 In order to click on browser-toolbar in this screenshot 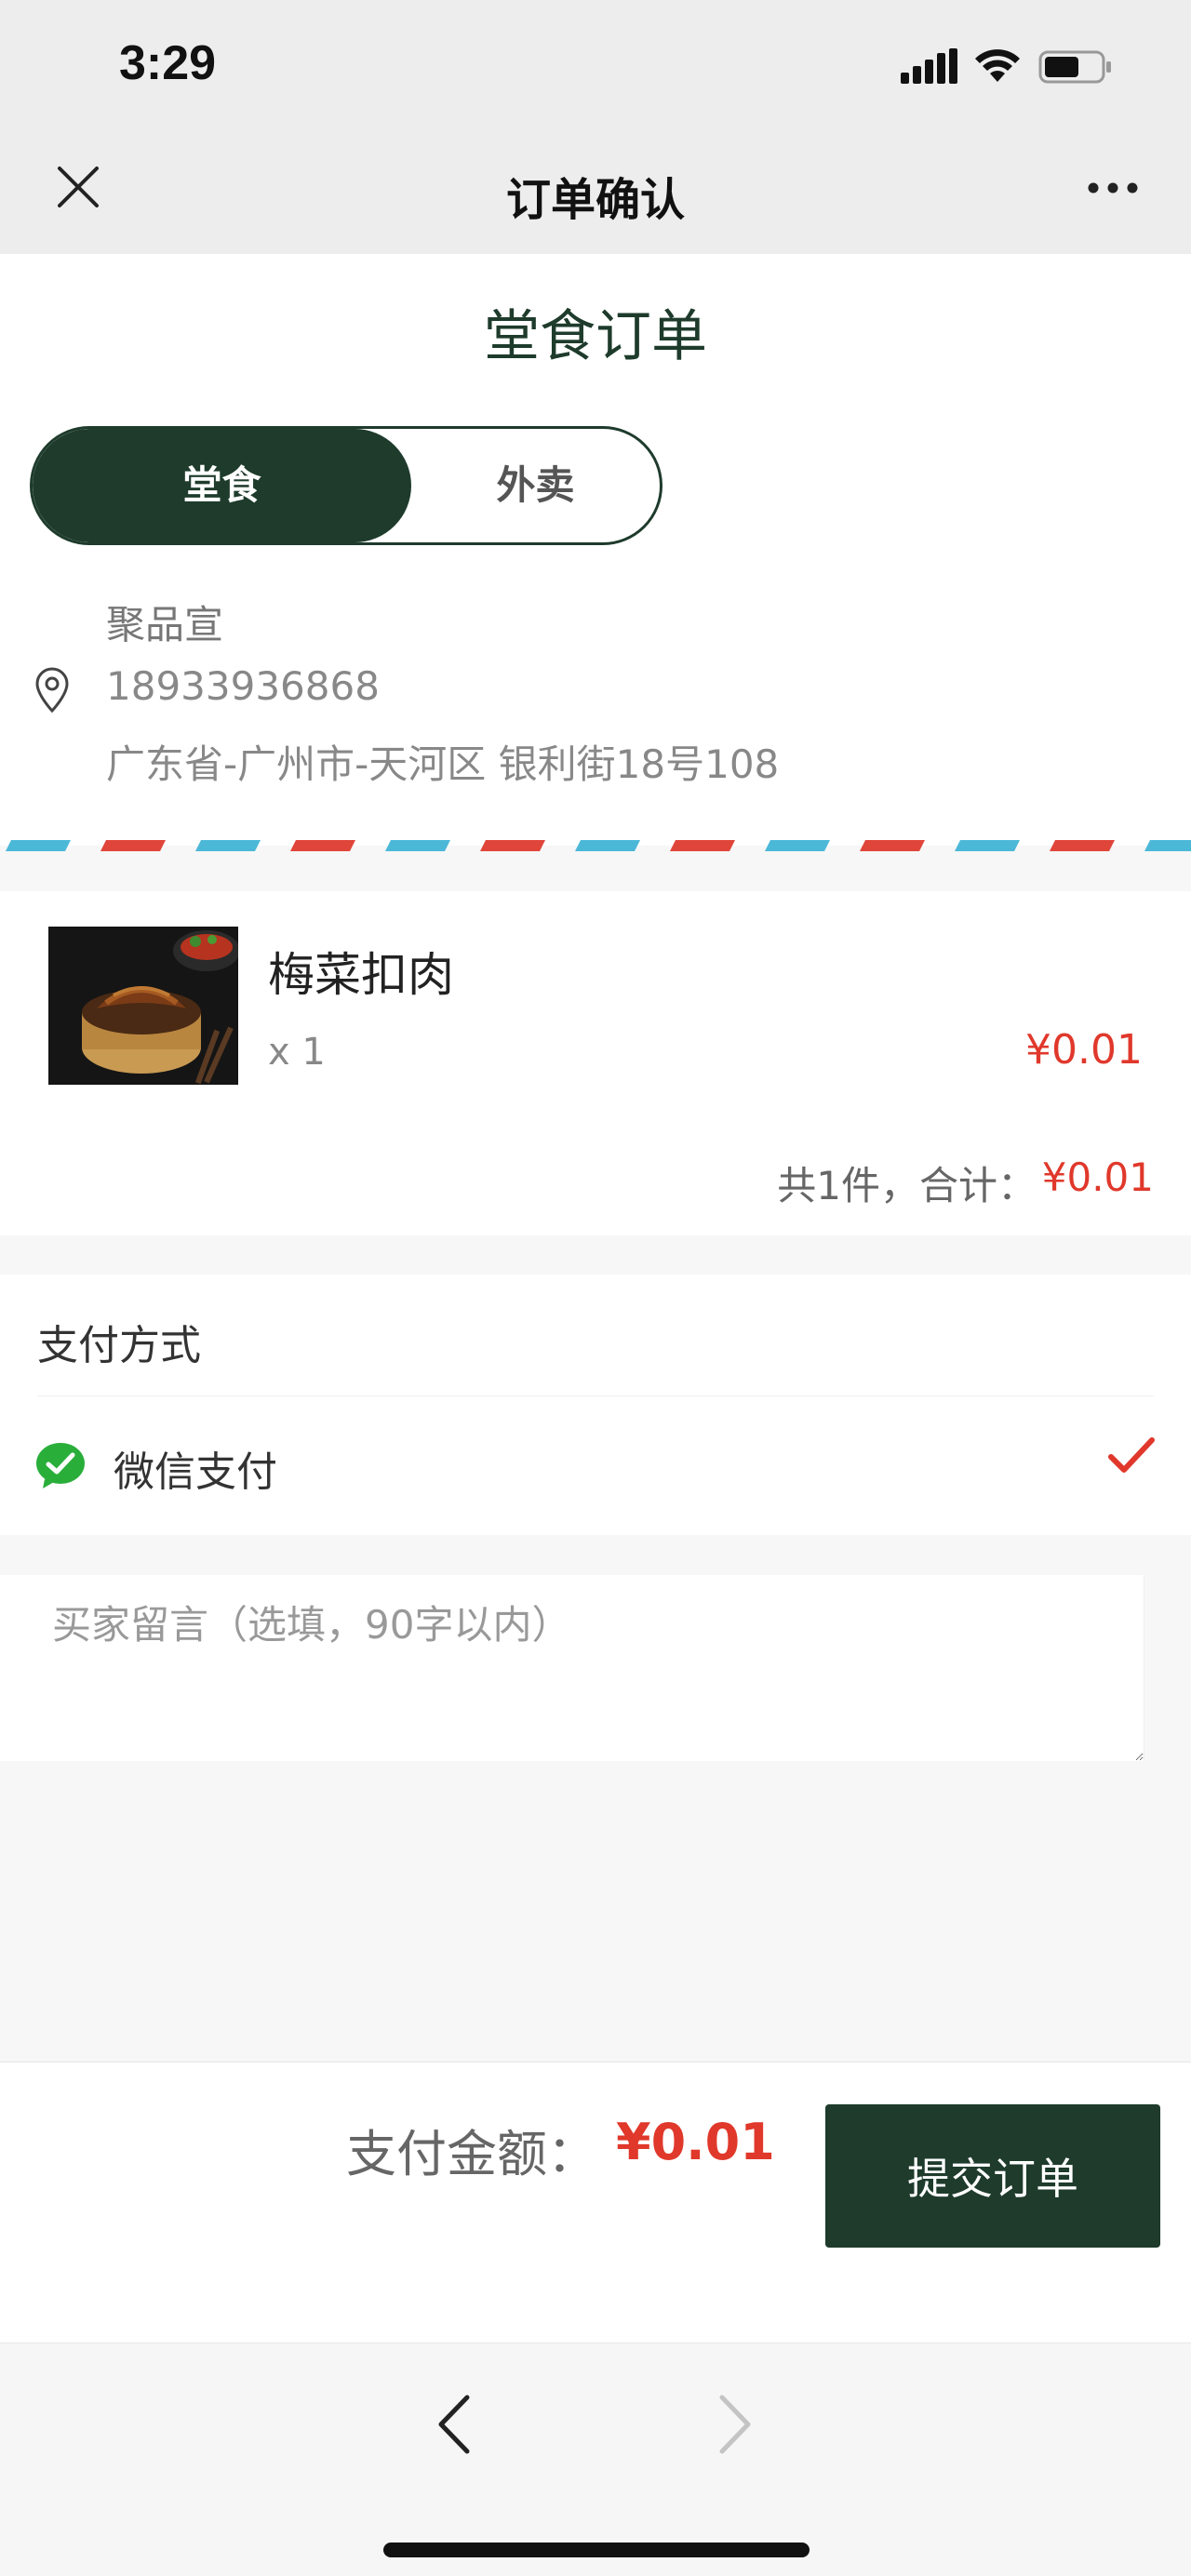, I will do `click(595, 2459)`.